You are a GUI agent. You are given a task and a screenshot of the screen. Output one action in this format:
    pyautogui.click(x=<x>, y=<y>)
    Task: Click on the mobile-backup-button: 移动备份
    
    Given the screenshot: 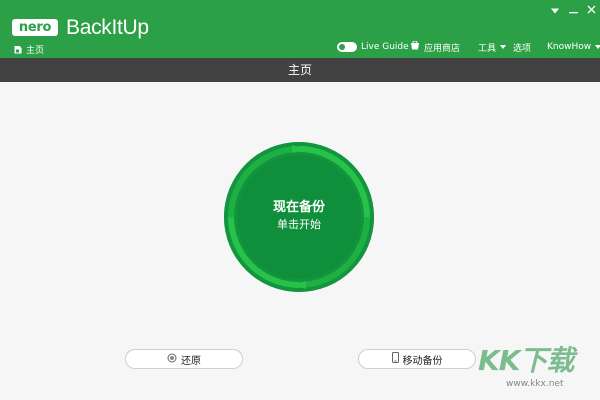 What is the action you would take?
    pyautogui.click(x=417, y=359)
    